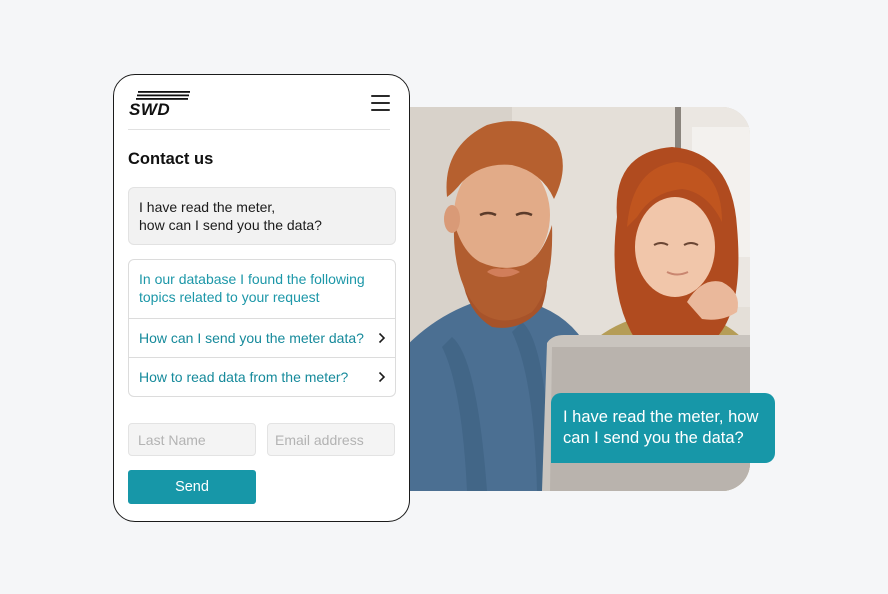 The width and height of the screenshot is (888, 594). I want to click on page-title: Contact us, so click(171, 159).